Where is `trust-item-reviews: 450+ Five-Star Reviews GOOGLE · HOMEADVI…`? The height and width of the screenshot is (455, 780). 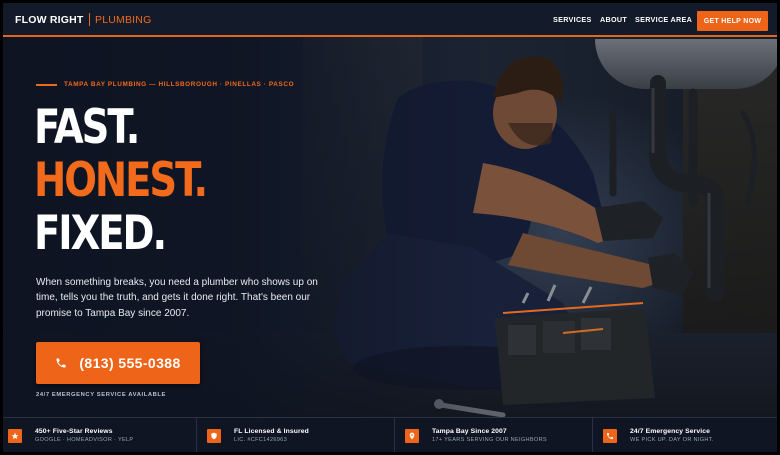 trust-item-reviews: 450+ Five-Star Reviews GOOGLE · HOMEADVI… is located at coordinates (70, 435).